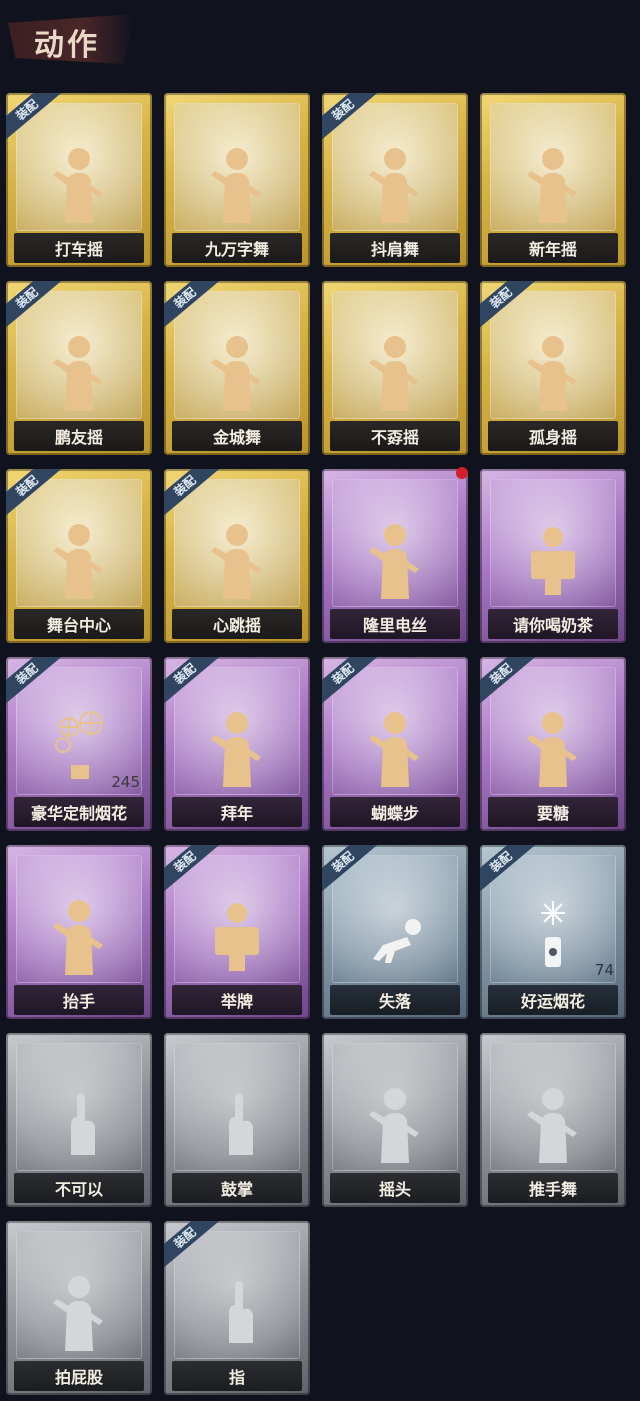 The image size is (640, 1401). I want to click on card-label: 打车摇, so click(78, 249).